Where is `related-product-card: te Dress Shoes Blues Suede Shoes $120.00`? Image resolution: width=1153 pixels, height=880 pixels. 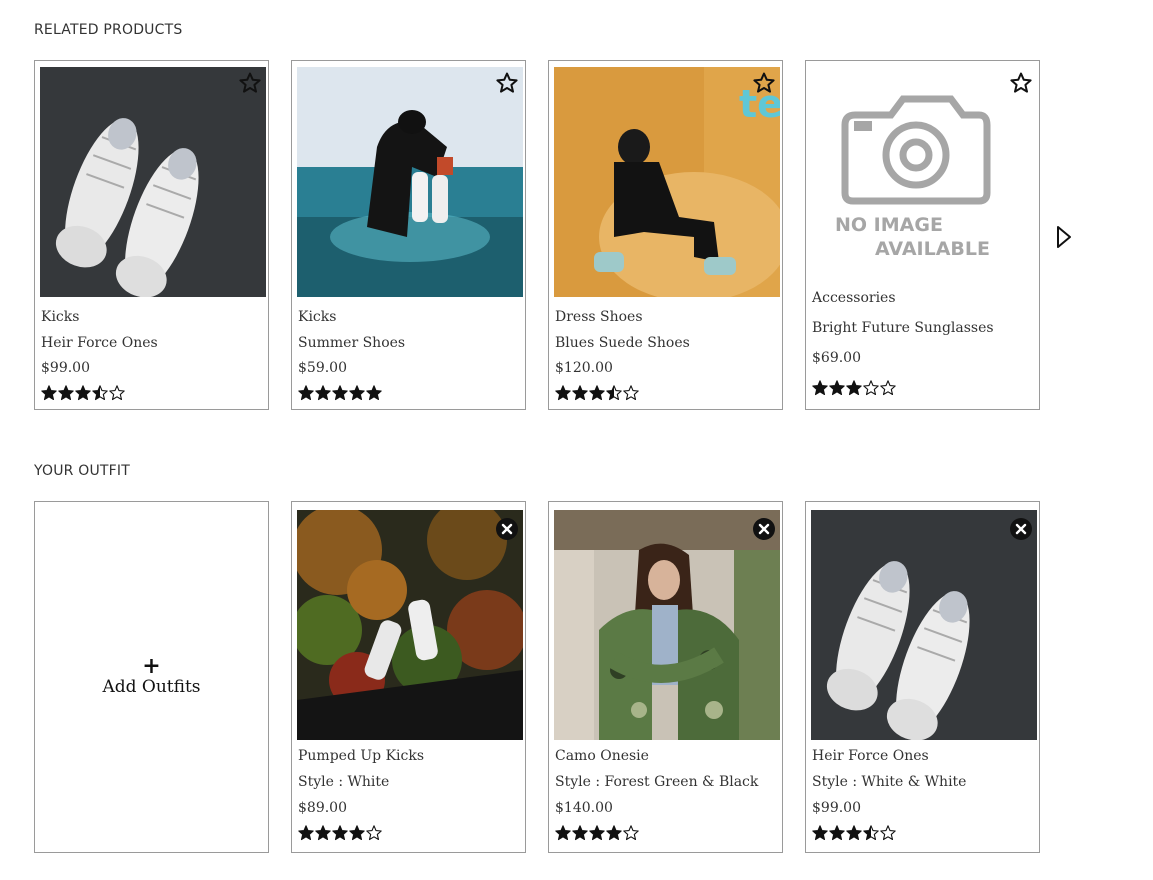
related-product-card: te Dress Shoes Blues Suede Shoes $120.00 is located at coordinates (665, 235).